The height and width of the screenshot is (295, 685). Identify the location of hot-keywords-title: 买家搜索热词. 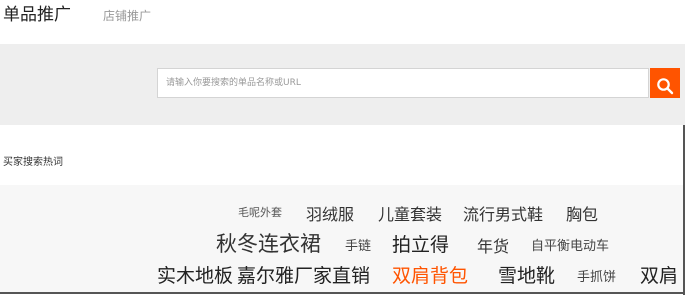
(33, 162).